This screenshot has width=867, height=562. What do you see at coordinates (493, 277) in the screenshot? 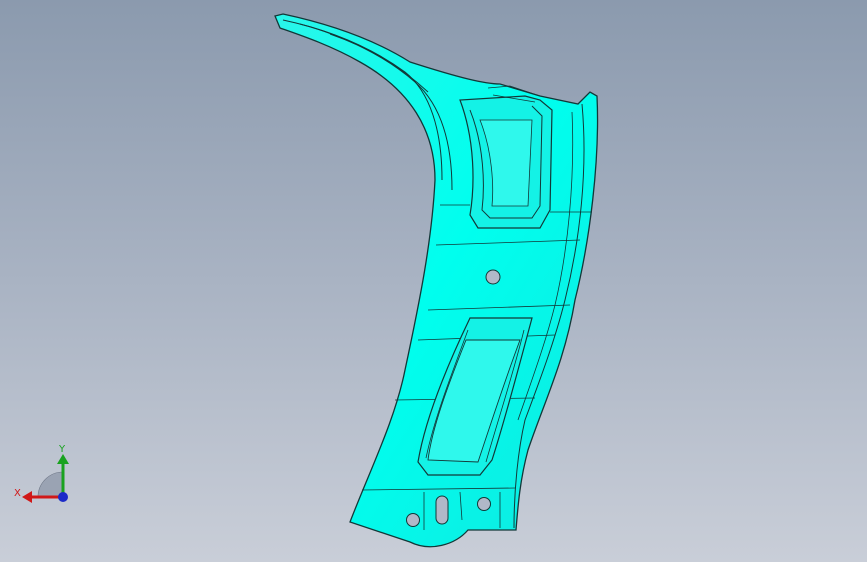
I see `center-hole` at bounding box center [493, 277].